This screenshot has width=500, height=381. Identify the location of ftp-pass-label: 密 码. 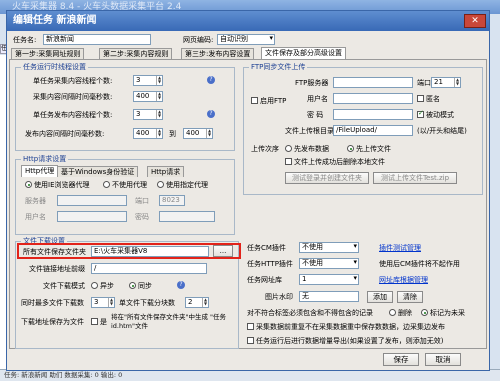
(315, 115).